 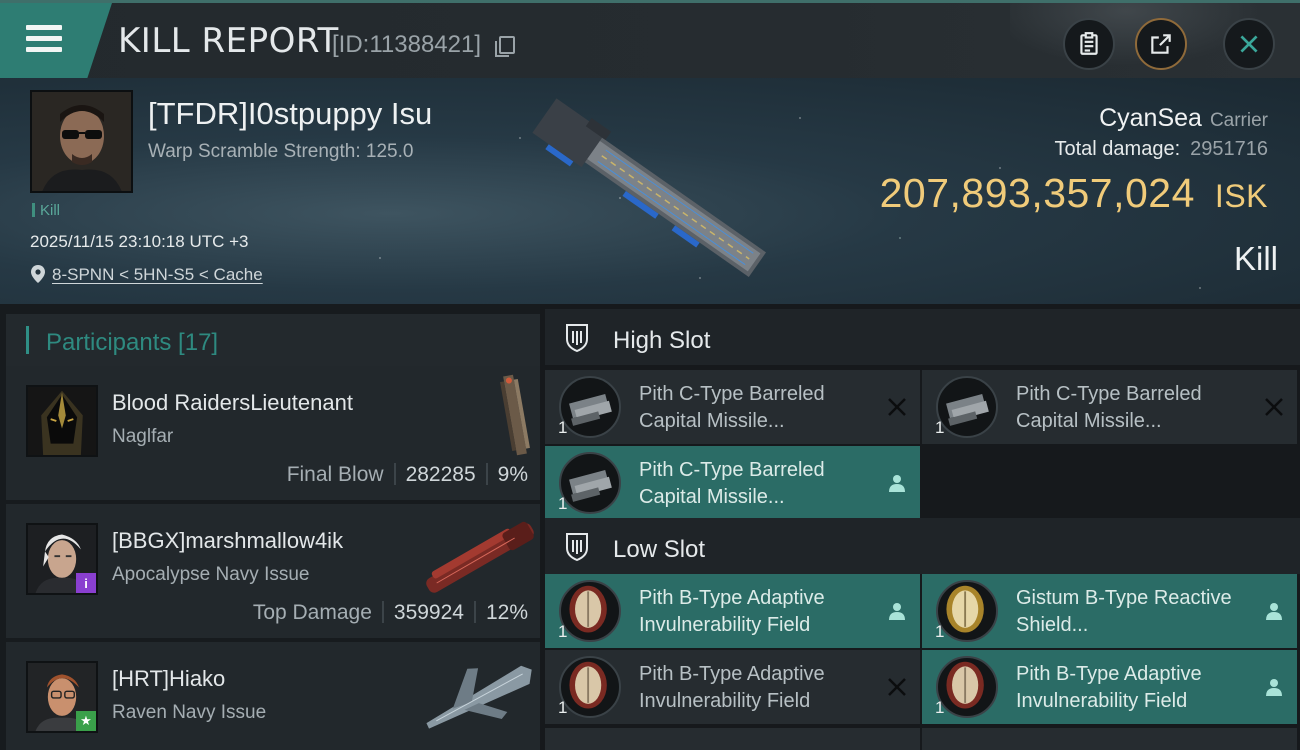 What do you see at coordinates (228, 41) in the screenshot?
I see `page-title: KILL REPORT` at bounding box center [228, 41].